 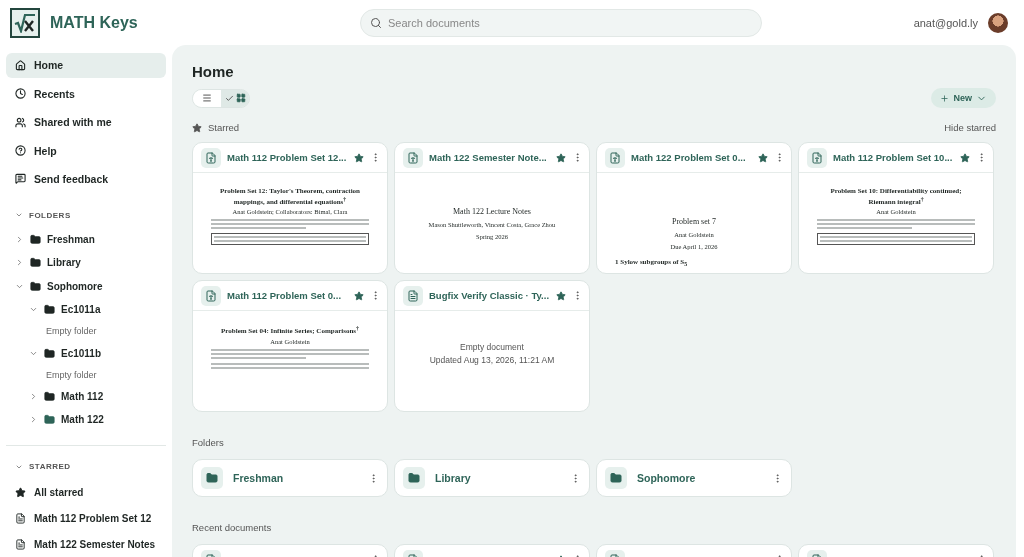 I want to click on search-field: Search documents, so click(x=561, y=22).